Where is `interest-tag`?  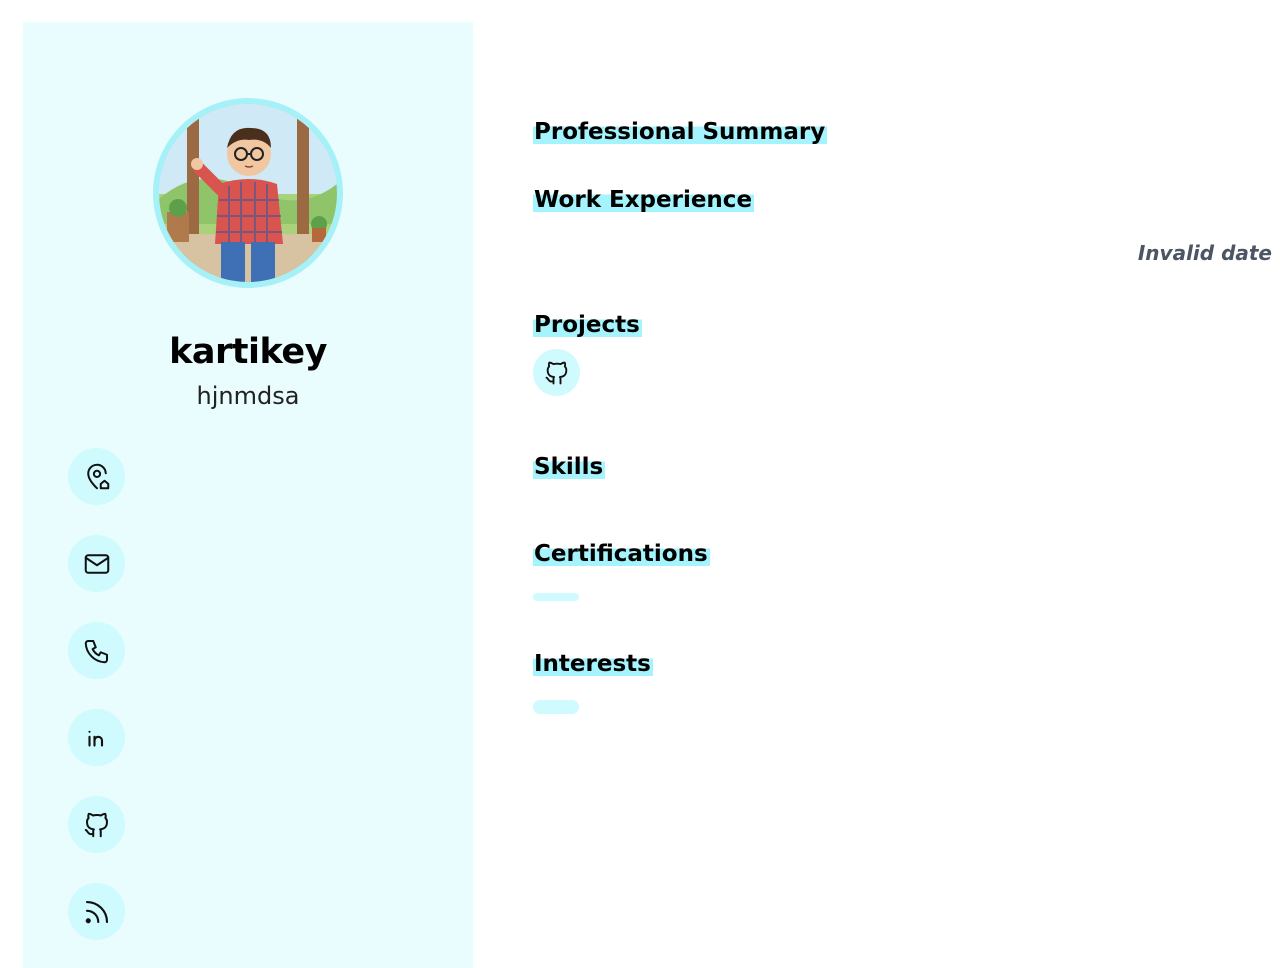 interest-tag is located at coordinates (556, 707).